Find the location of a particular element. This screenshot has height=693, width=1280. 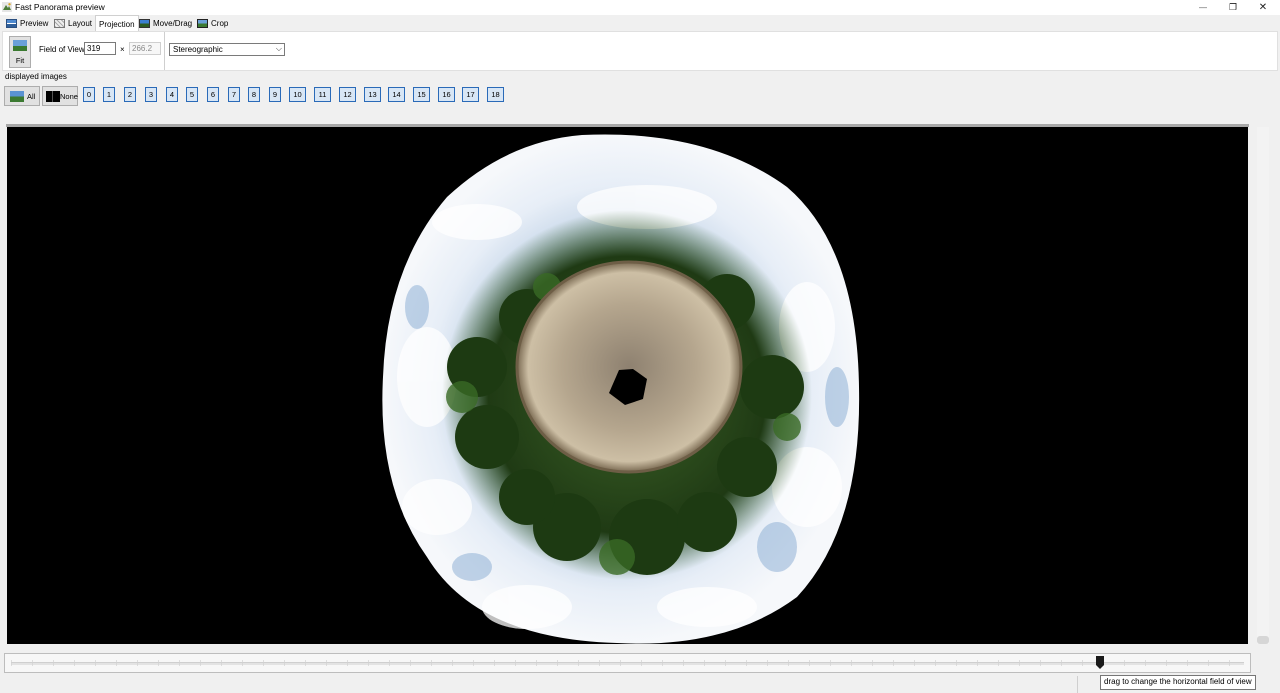

image-toggle-13: 13 is located at coordinates (372, 94).